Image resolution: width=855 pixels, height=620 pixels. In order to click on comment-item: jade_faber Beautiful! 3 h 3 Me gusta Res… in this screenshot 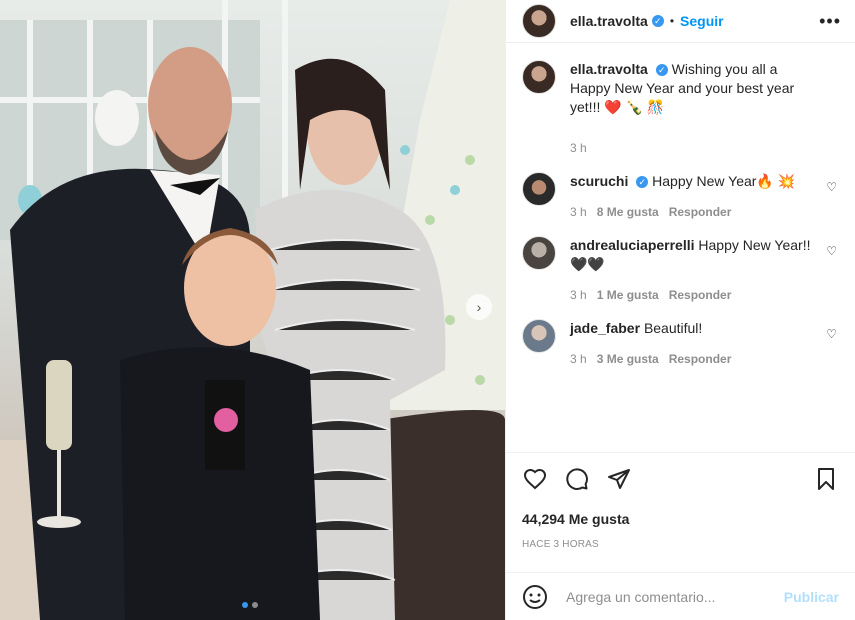, I will do `click(680, 344)`.